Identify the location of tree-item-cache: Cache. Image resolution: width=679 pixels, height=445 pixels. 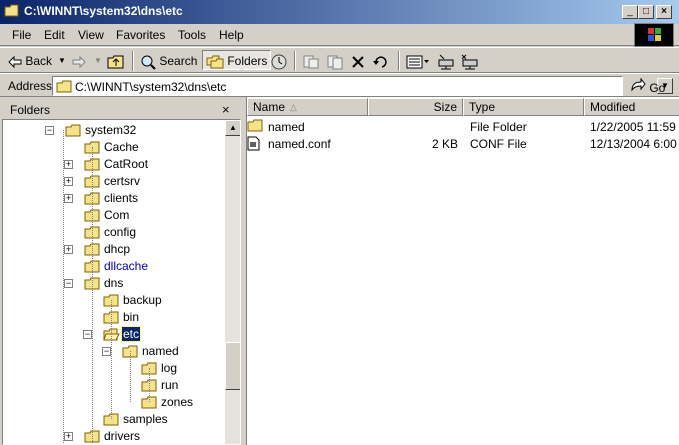
(113, 147).